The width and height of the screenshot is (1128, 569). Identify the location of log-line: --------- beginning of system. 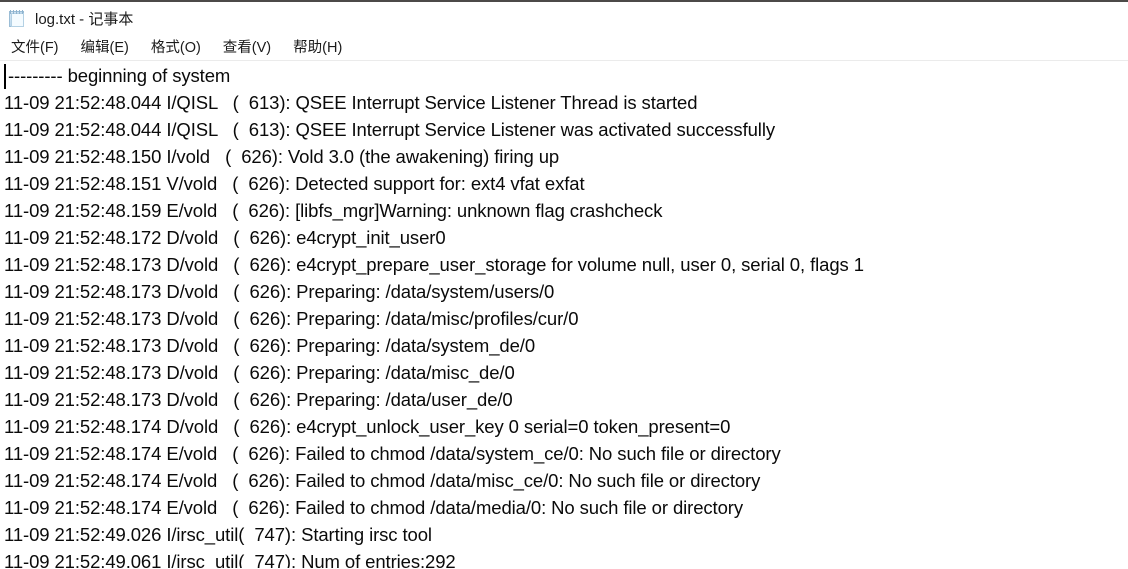
(119, 75).